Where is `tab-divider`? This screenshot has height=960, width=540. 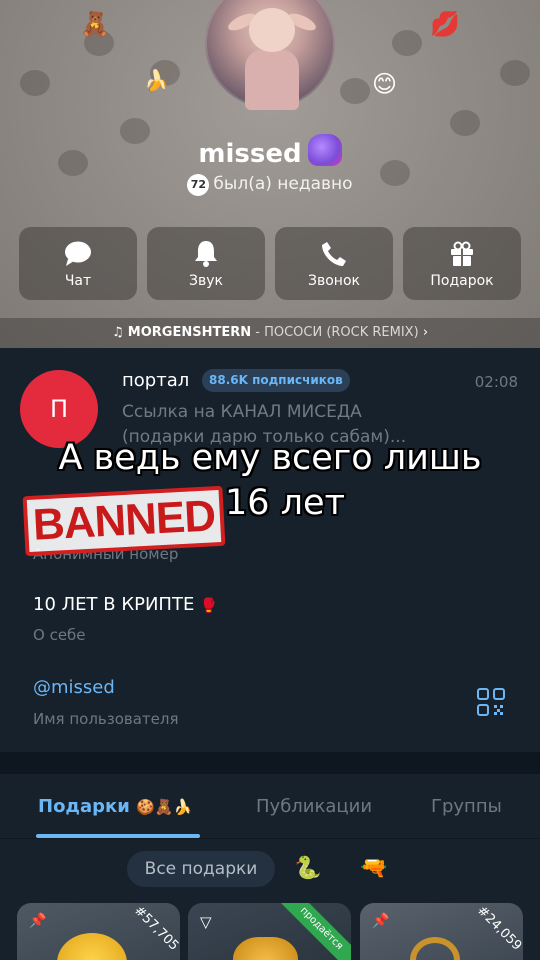
tab-divider is located at coordinates (270, 838).